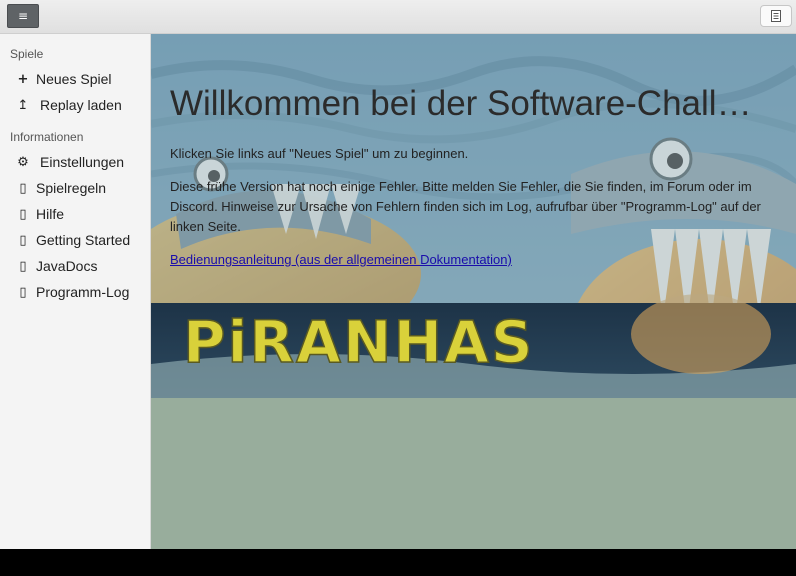 The width and height of the screenshot is (796, 576). What do you see at coordinates (23, 79) in the screenshot?
I see `plus-icon: +` at bounding box center [23, 79].